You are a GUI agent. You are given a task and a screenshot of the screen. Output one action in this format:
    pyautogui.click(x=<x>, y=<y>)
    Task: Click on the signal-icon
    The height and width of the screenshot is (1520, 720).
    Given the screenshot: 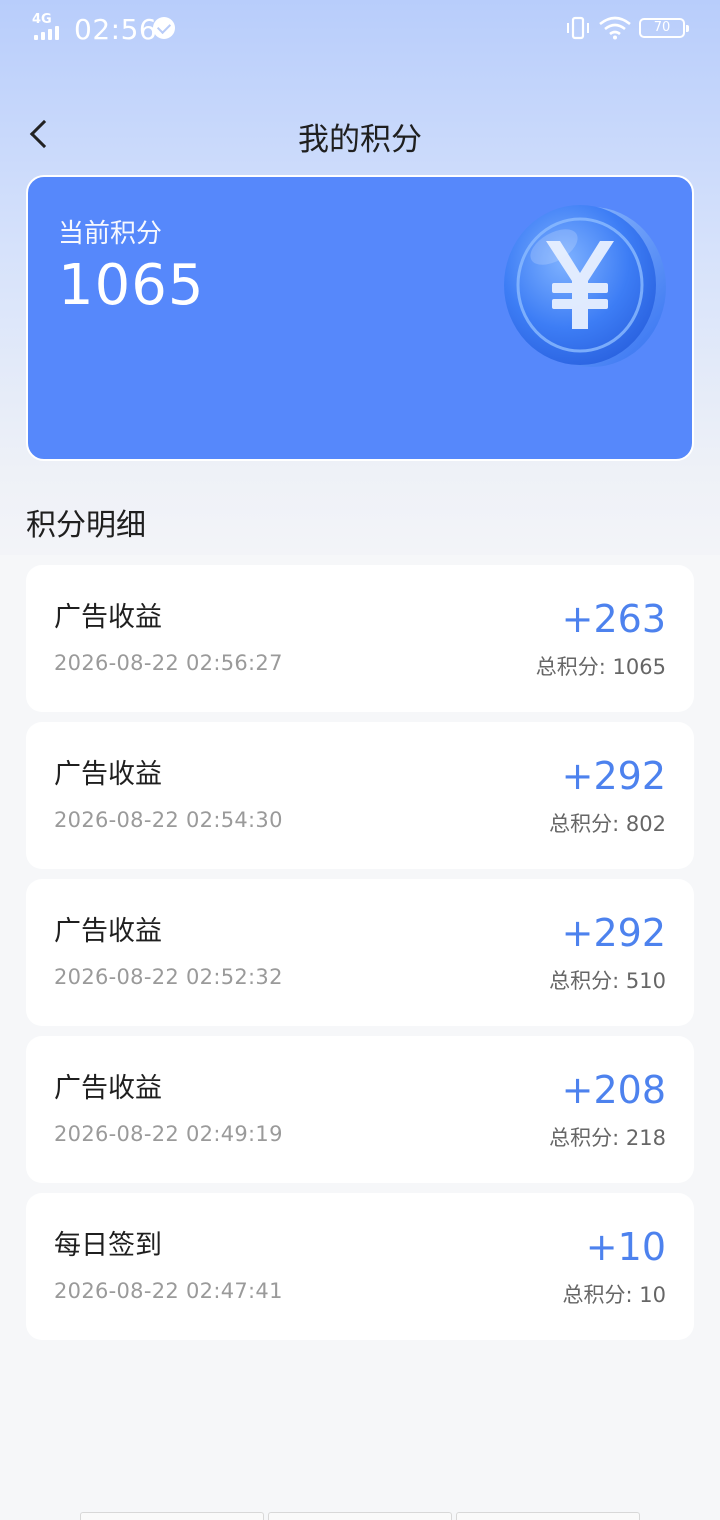 What is the action you would take?
    pyautogui.click(x=46, y=33)
    